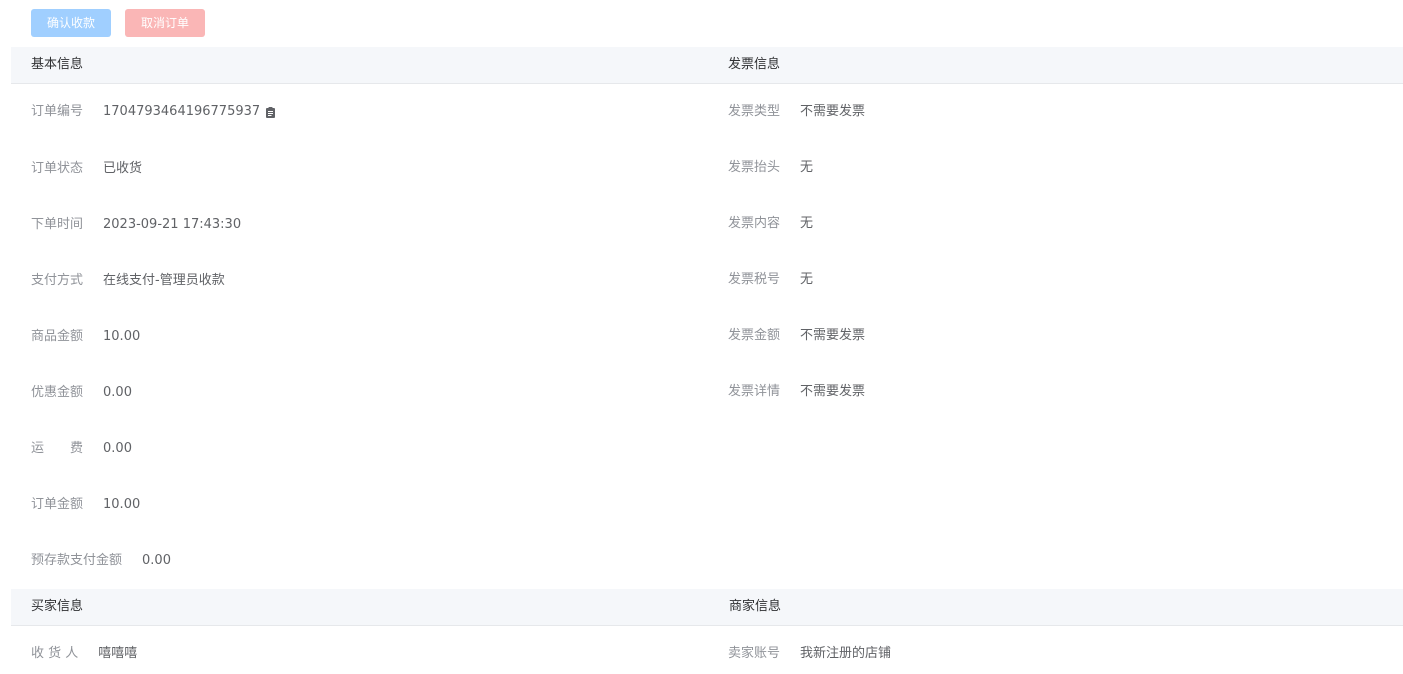 This screenshot has height=674, width=1403. I want to click on consignee-value: 嘻嘻嘻, so click(118, 653).